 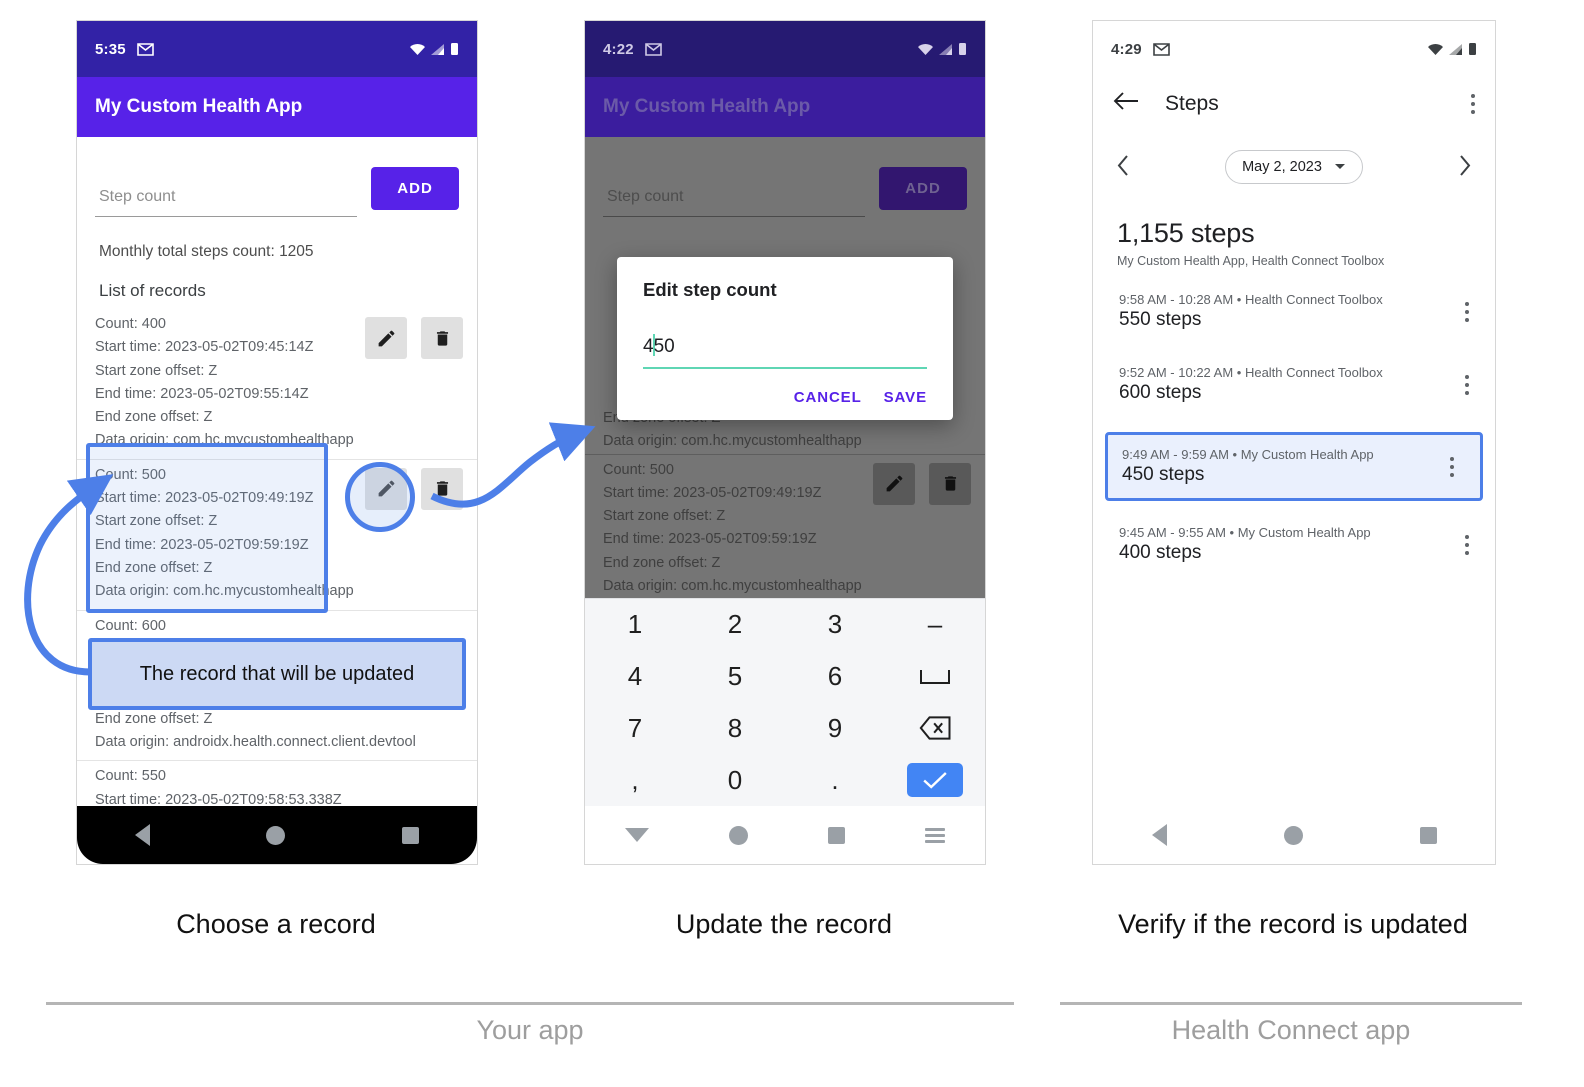 What do you see at coordinates (1126, 49) in the screenshot?
I see `status-time: 4:29` at bounding box center [1126, 49].